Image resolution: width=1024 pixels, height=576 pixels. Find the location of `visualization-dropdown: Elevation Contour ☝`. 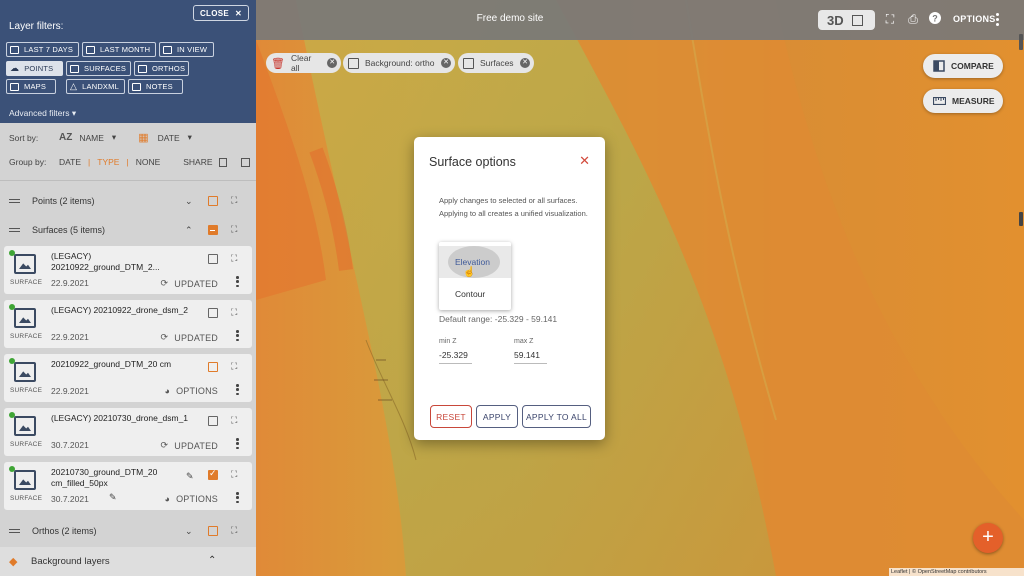

visualization-dropdown: Elevation Contour ☝ is located at coordinates (475, 276).